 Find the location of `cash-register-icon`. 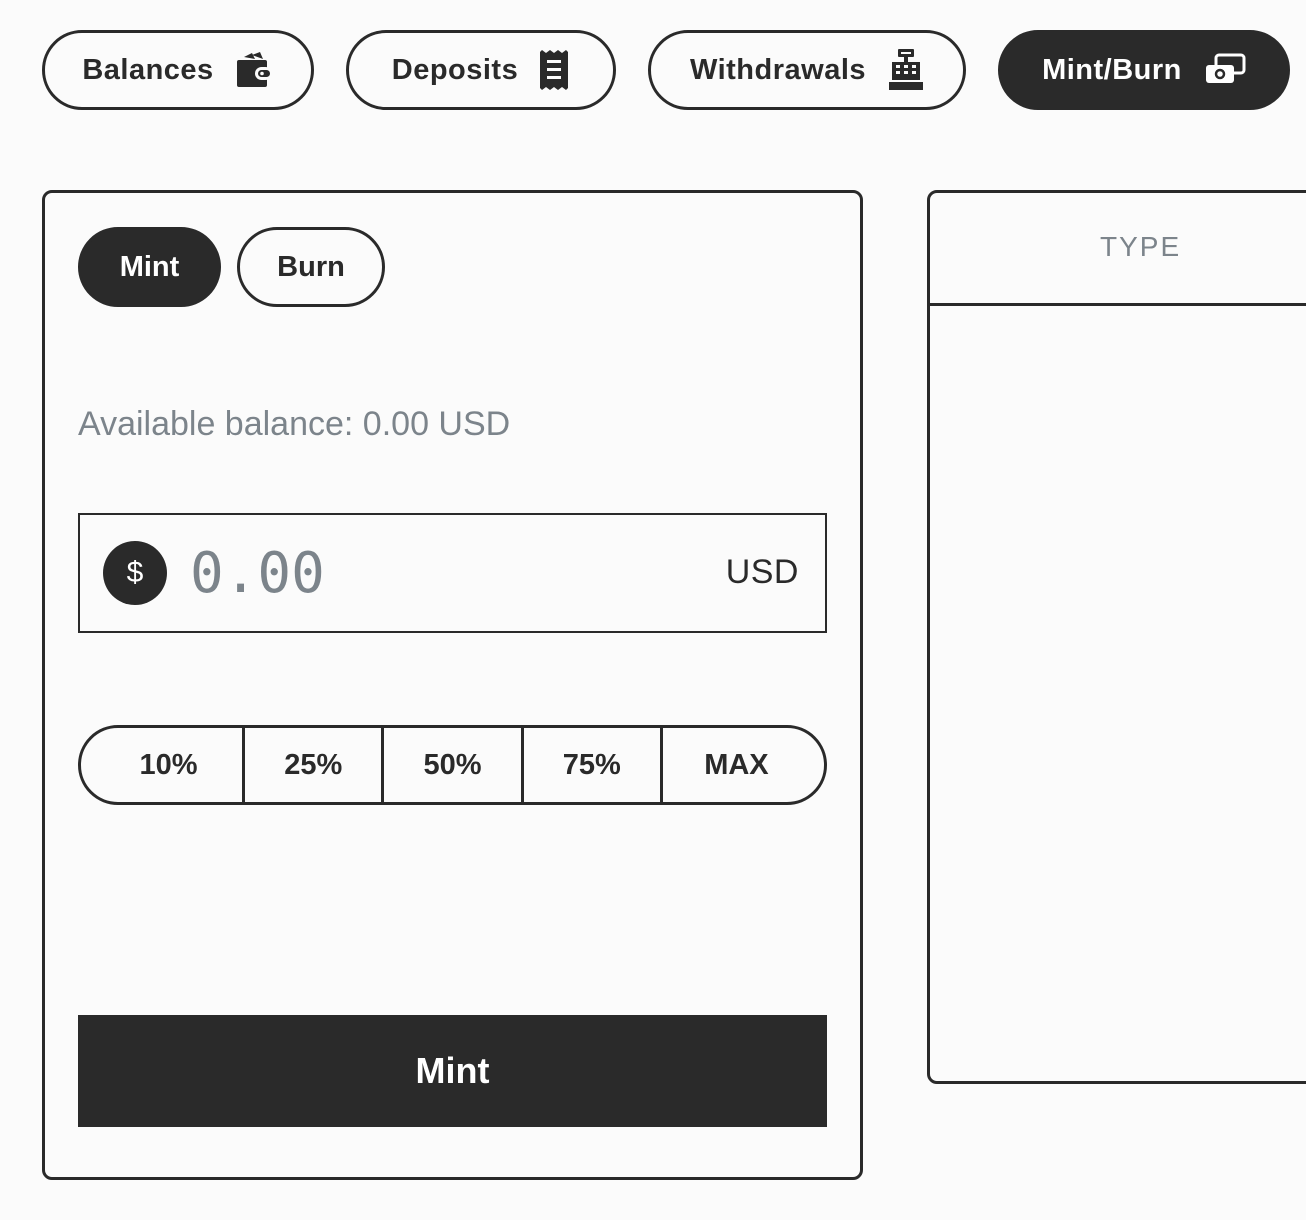

cash-register-icon is located at coordinates (906, 70).